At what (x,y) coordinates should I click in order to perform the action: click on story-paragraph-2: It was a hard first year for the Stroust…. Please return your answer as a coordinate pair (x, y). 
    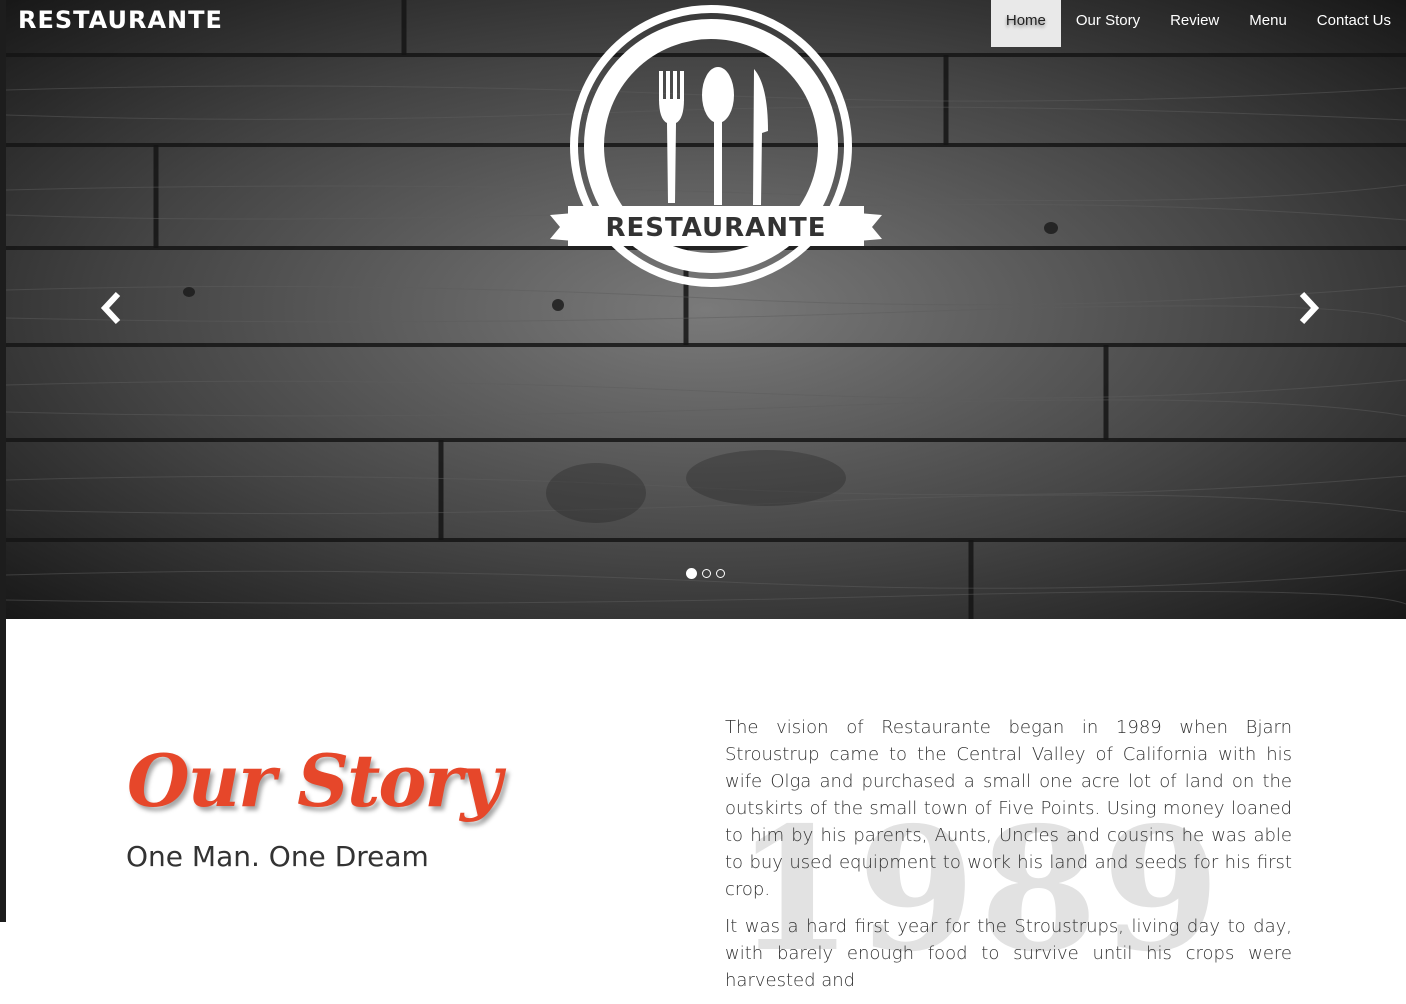
    Looking at the image, I should click on (1008, 953).